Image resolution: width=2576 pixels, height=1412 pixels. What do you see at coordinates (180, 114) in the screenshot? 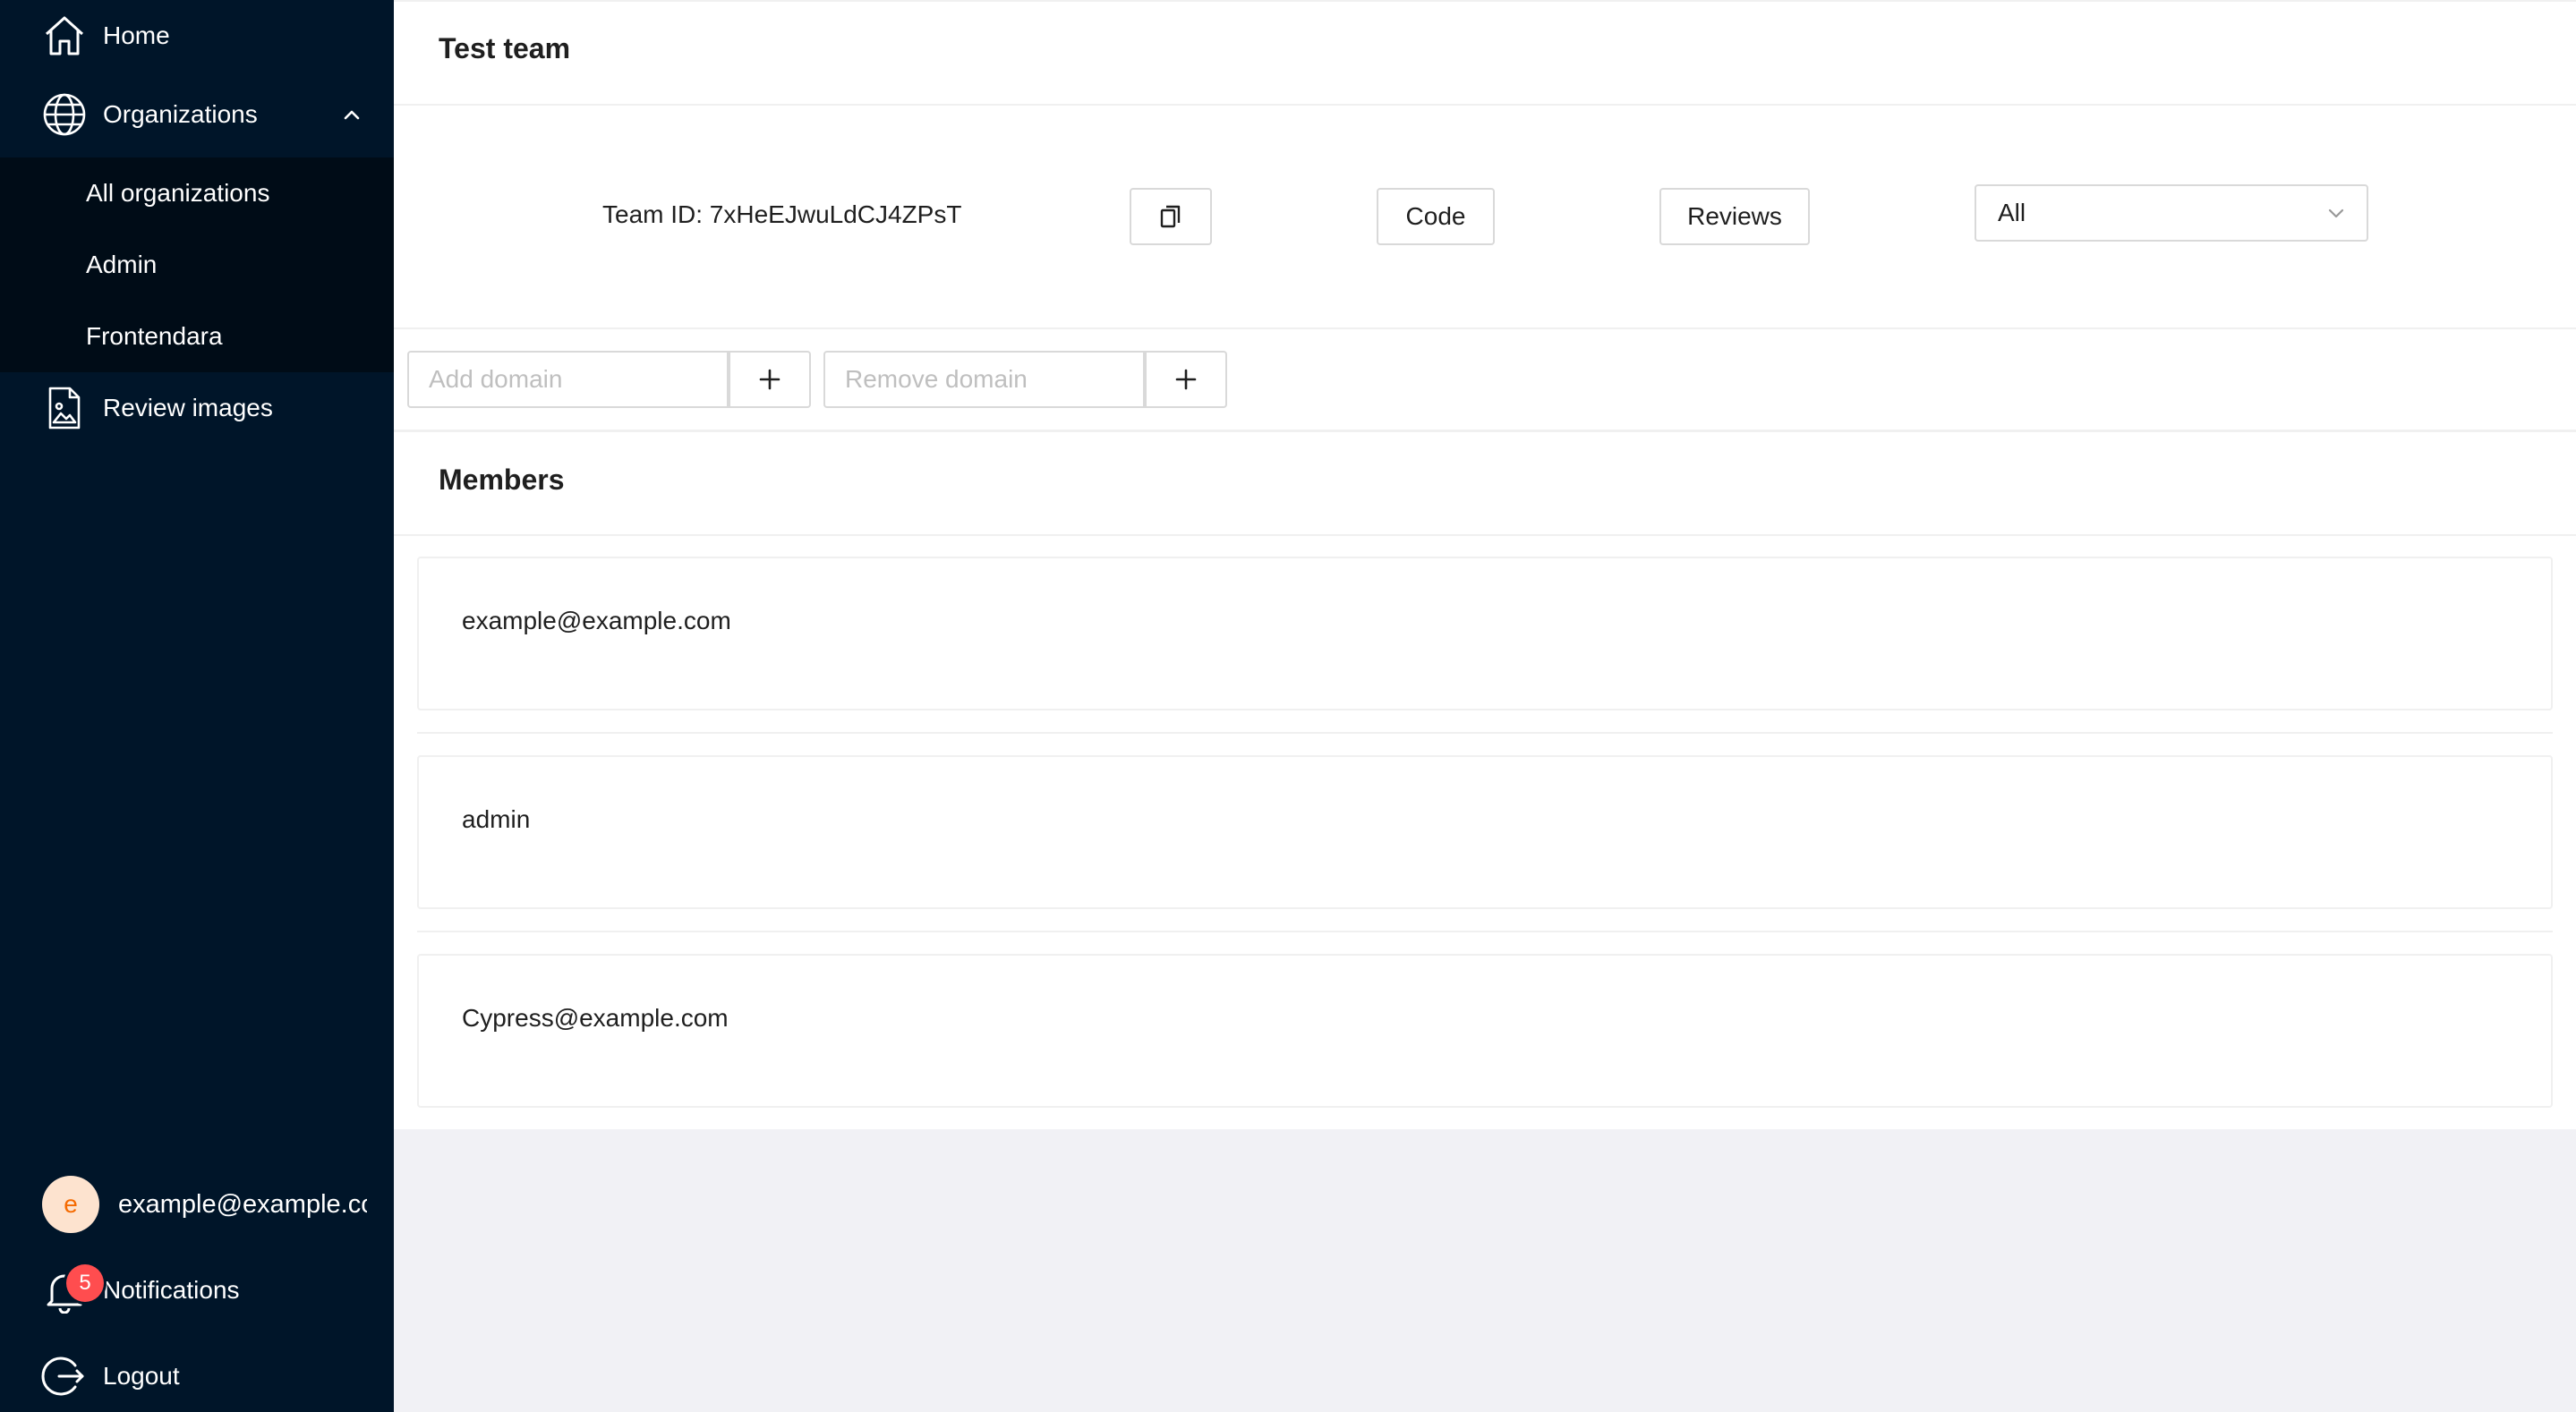
I see `sidebar-item-label: Organizations` at bounding box center [180, 114].